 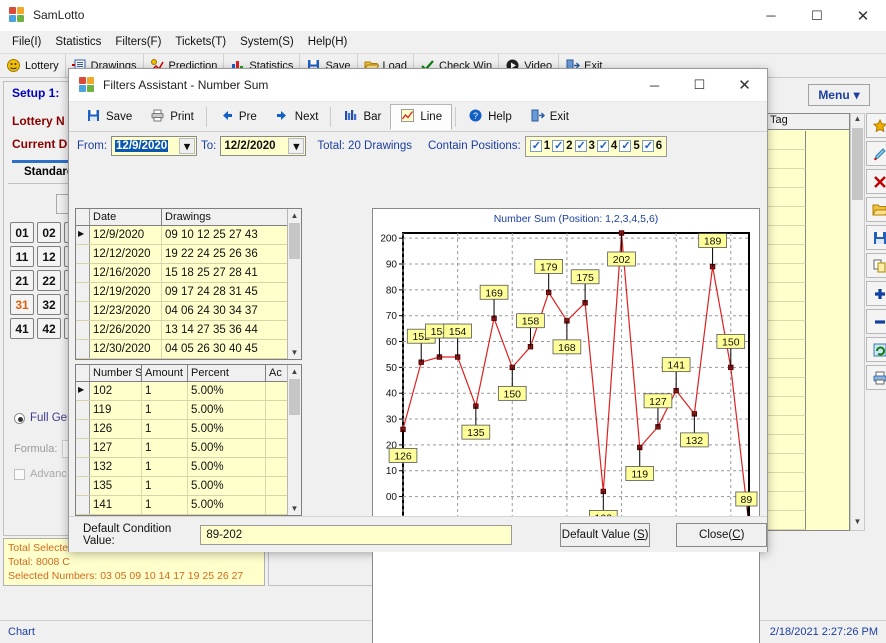 What do you see at coordinates (188, 429) in the screenshot?
I see `table-row: 126 1 5.00%` at bounding box center [188, 429].